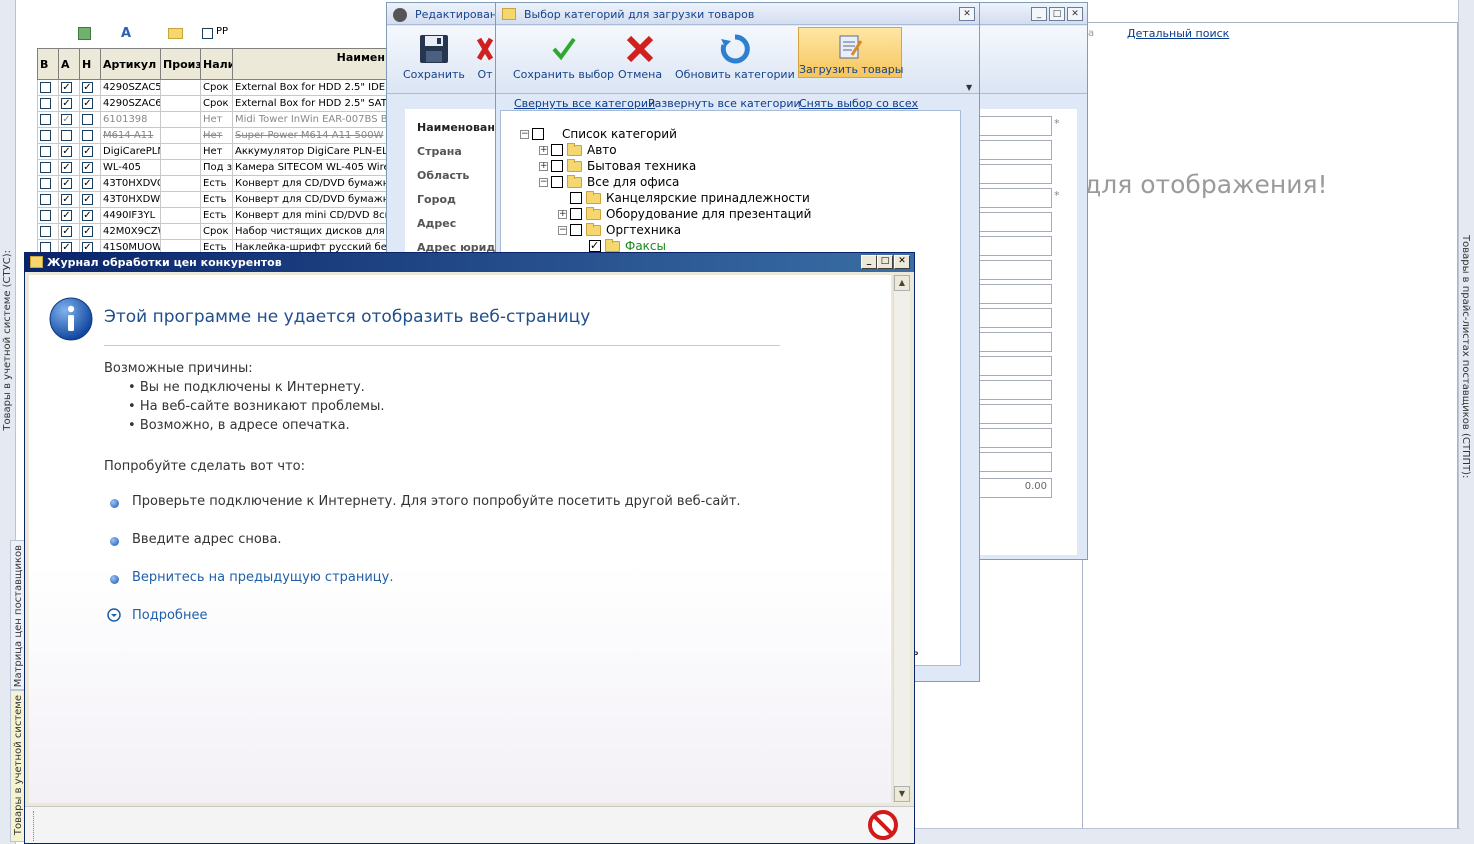 The height and width of the screenshot is (844, 1474). What do you see at coordinates (619, 229) in the screenshot?
I see `tree-item: − Оргтехника` at bounding box center [619, 229].